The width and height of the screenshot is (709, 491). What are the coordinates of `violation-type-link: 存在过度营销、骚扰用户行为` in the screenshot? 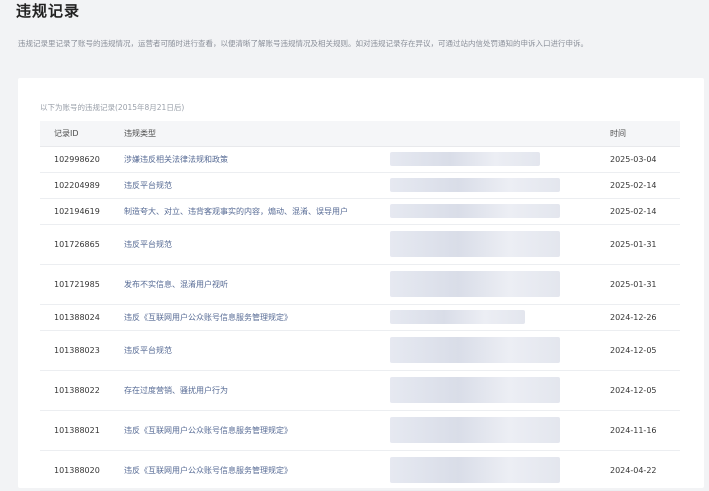 It's located at (243, 390).